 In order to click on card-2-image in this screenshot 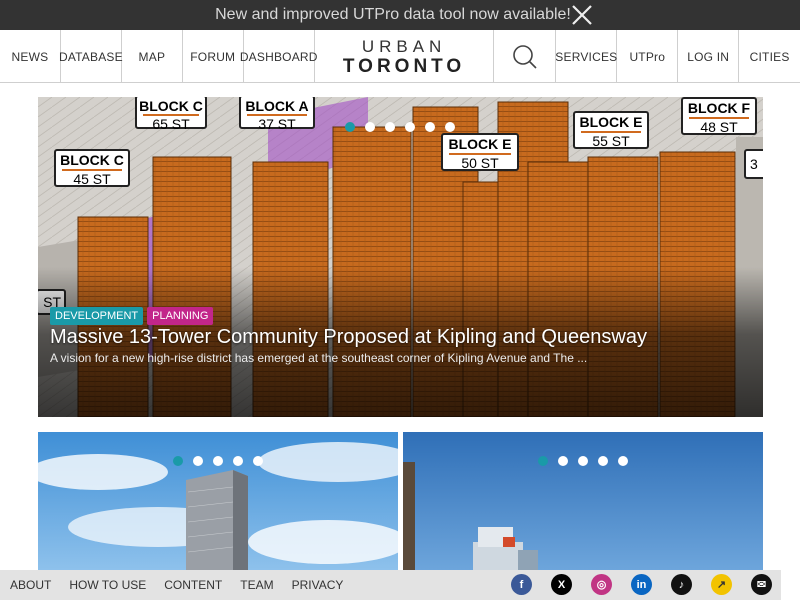, I will do `click(583, 502)`.